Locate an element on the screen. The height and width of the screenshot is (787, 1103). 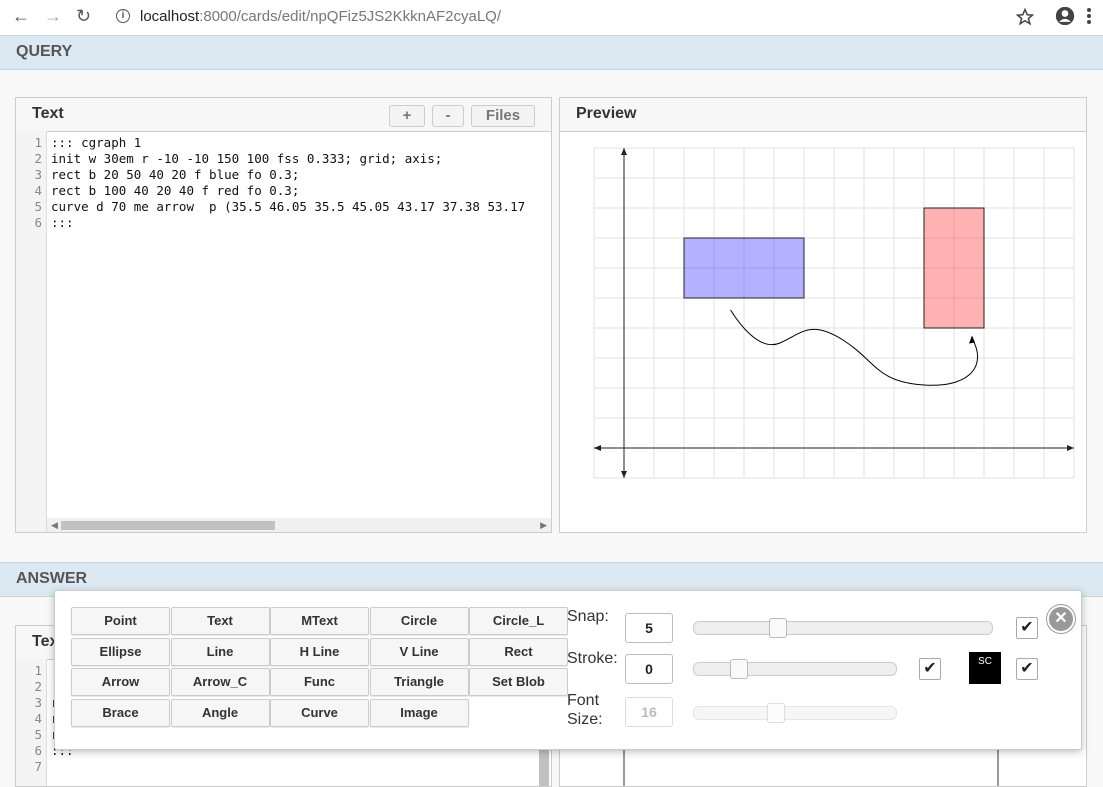
query-text-title: Text is located at coordinates (48, 113).